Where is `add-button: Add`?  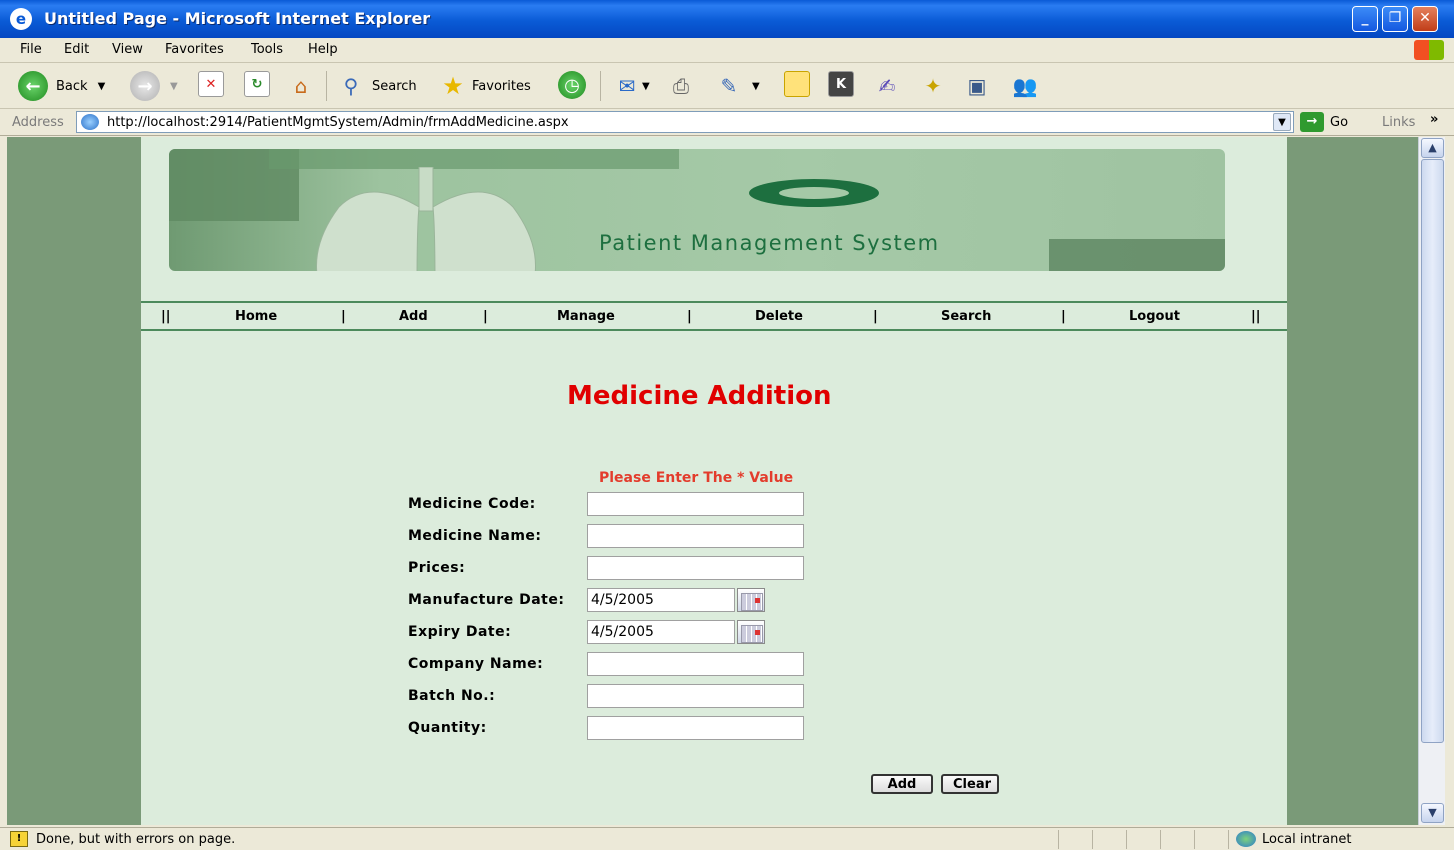
add-button: Add is located at coordinates (902, 784).